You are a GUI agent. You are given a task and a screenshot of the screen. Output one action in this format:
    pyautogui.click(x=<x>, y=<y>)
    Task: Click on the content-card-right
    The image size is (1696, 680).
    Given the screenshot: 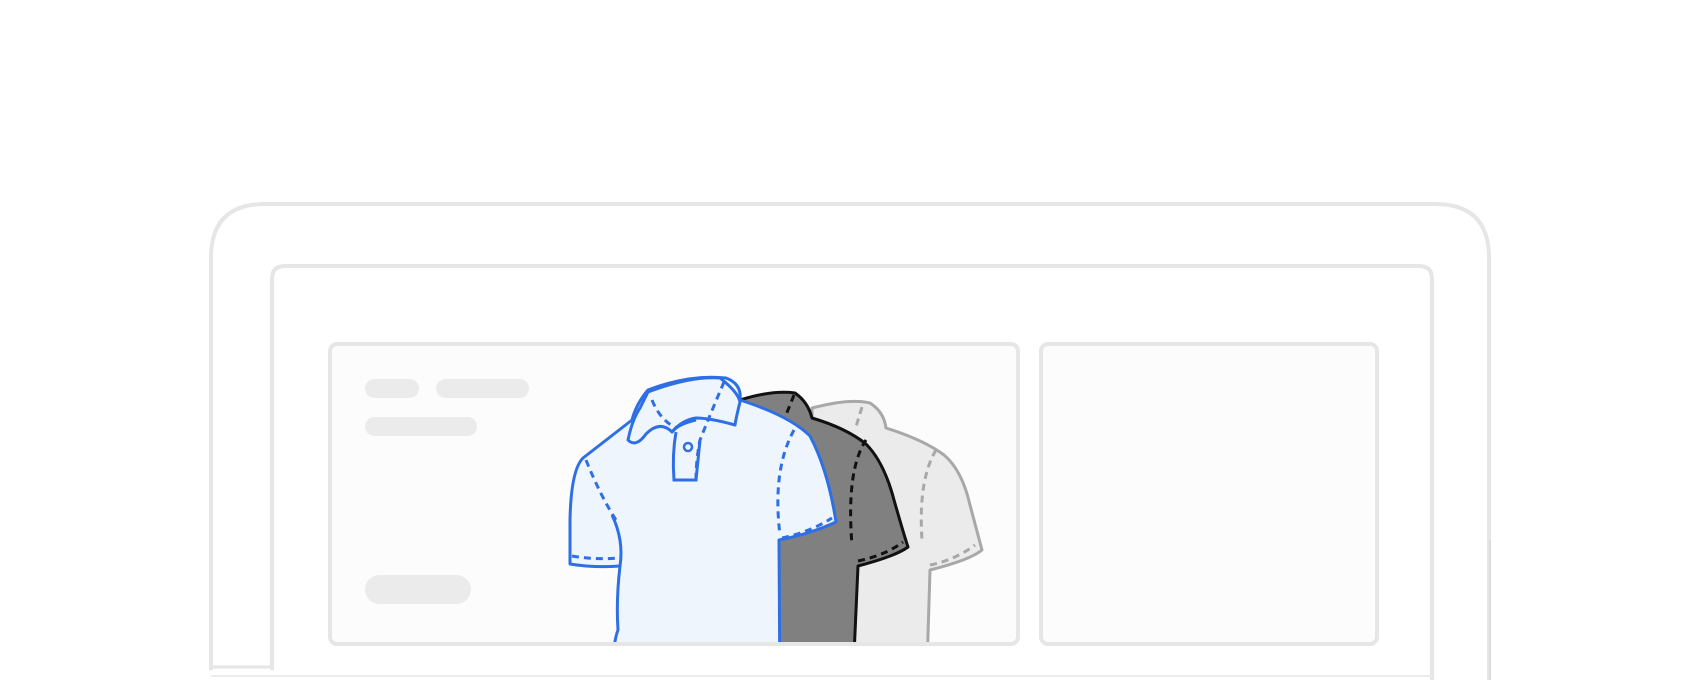 What is the action you would take?
    pyautogui.click(x=1209, y=494)
    